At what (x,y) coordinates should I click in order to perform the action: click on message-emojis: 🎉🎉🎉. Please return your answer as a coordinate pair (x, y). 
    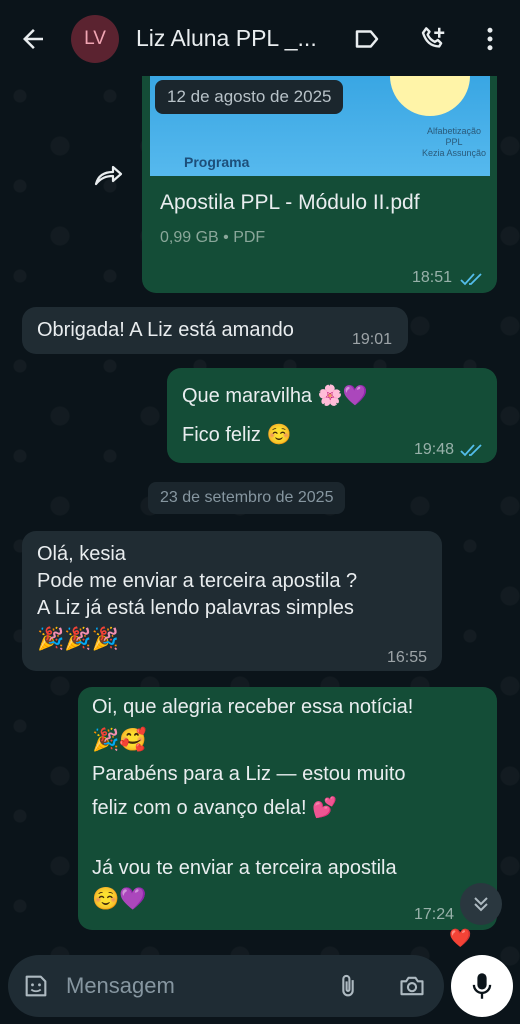
    Looking at the image, I should click on (78, 639).